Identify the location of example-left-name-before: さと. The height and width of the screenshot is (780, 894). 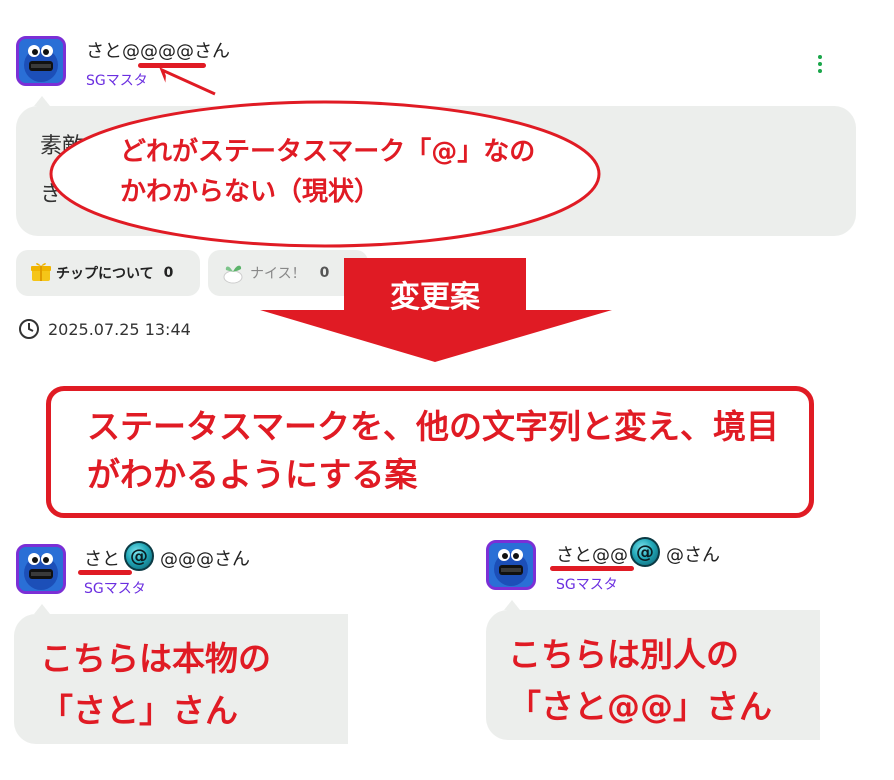
(102, 558).